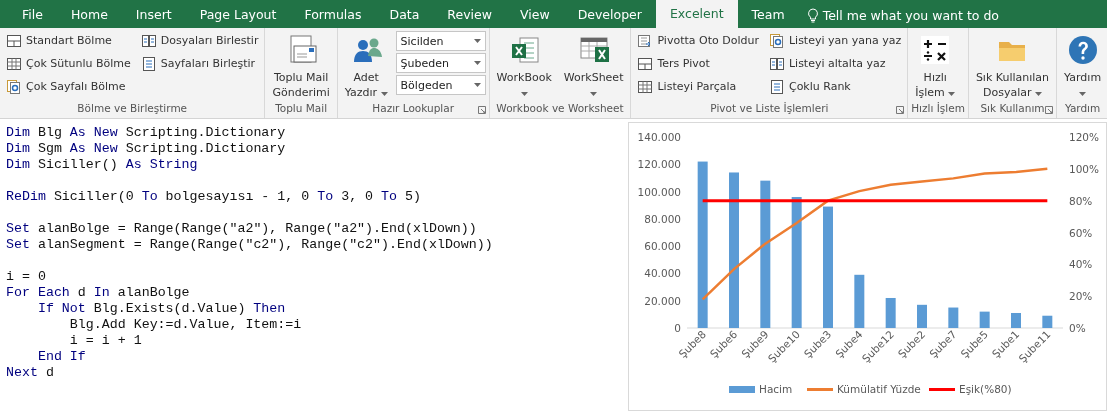  I want to click on ribbon-button: Listeyi yan yana yaz, so click(835, 40).